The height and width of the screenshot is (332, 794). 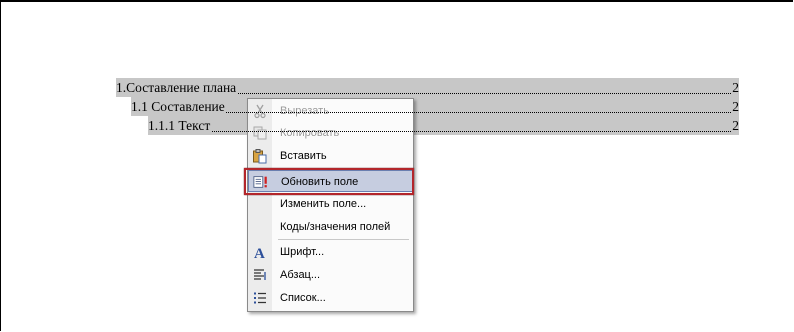 I want to click on menu-item-label: Вставить, so click(x=303, y=156).